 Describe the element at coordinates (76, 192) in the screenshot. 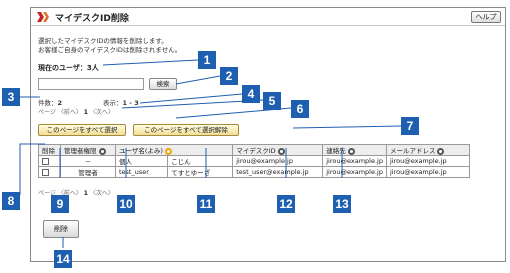

I see `pager-bottom: ページ 〈前へ〉 1 〈次へ〉` at that location.